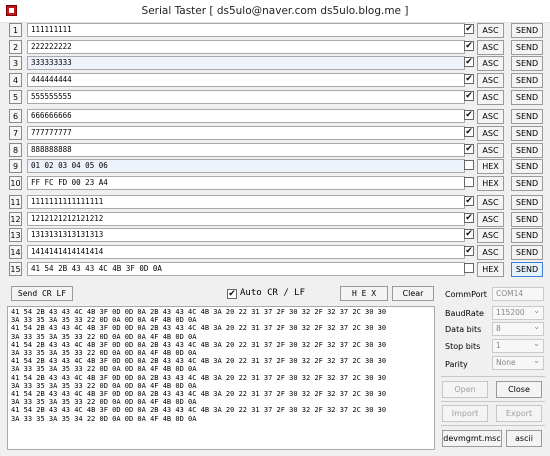 This screenshot has width=550, height=456. What do you see at coordinates (15, 63) in the screenshot?
I see `row-number-button: 3` at bounding box center [15, 63].